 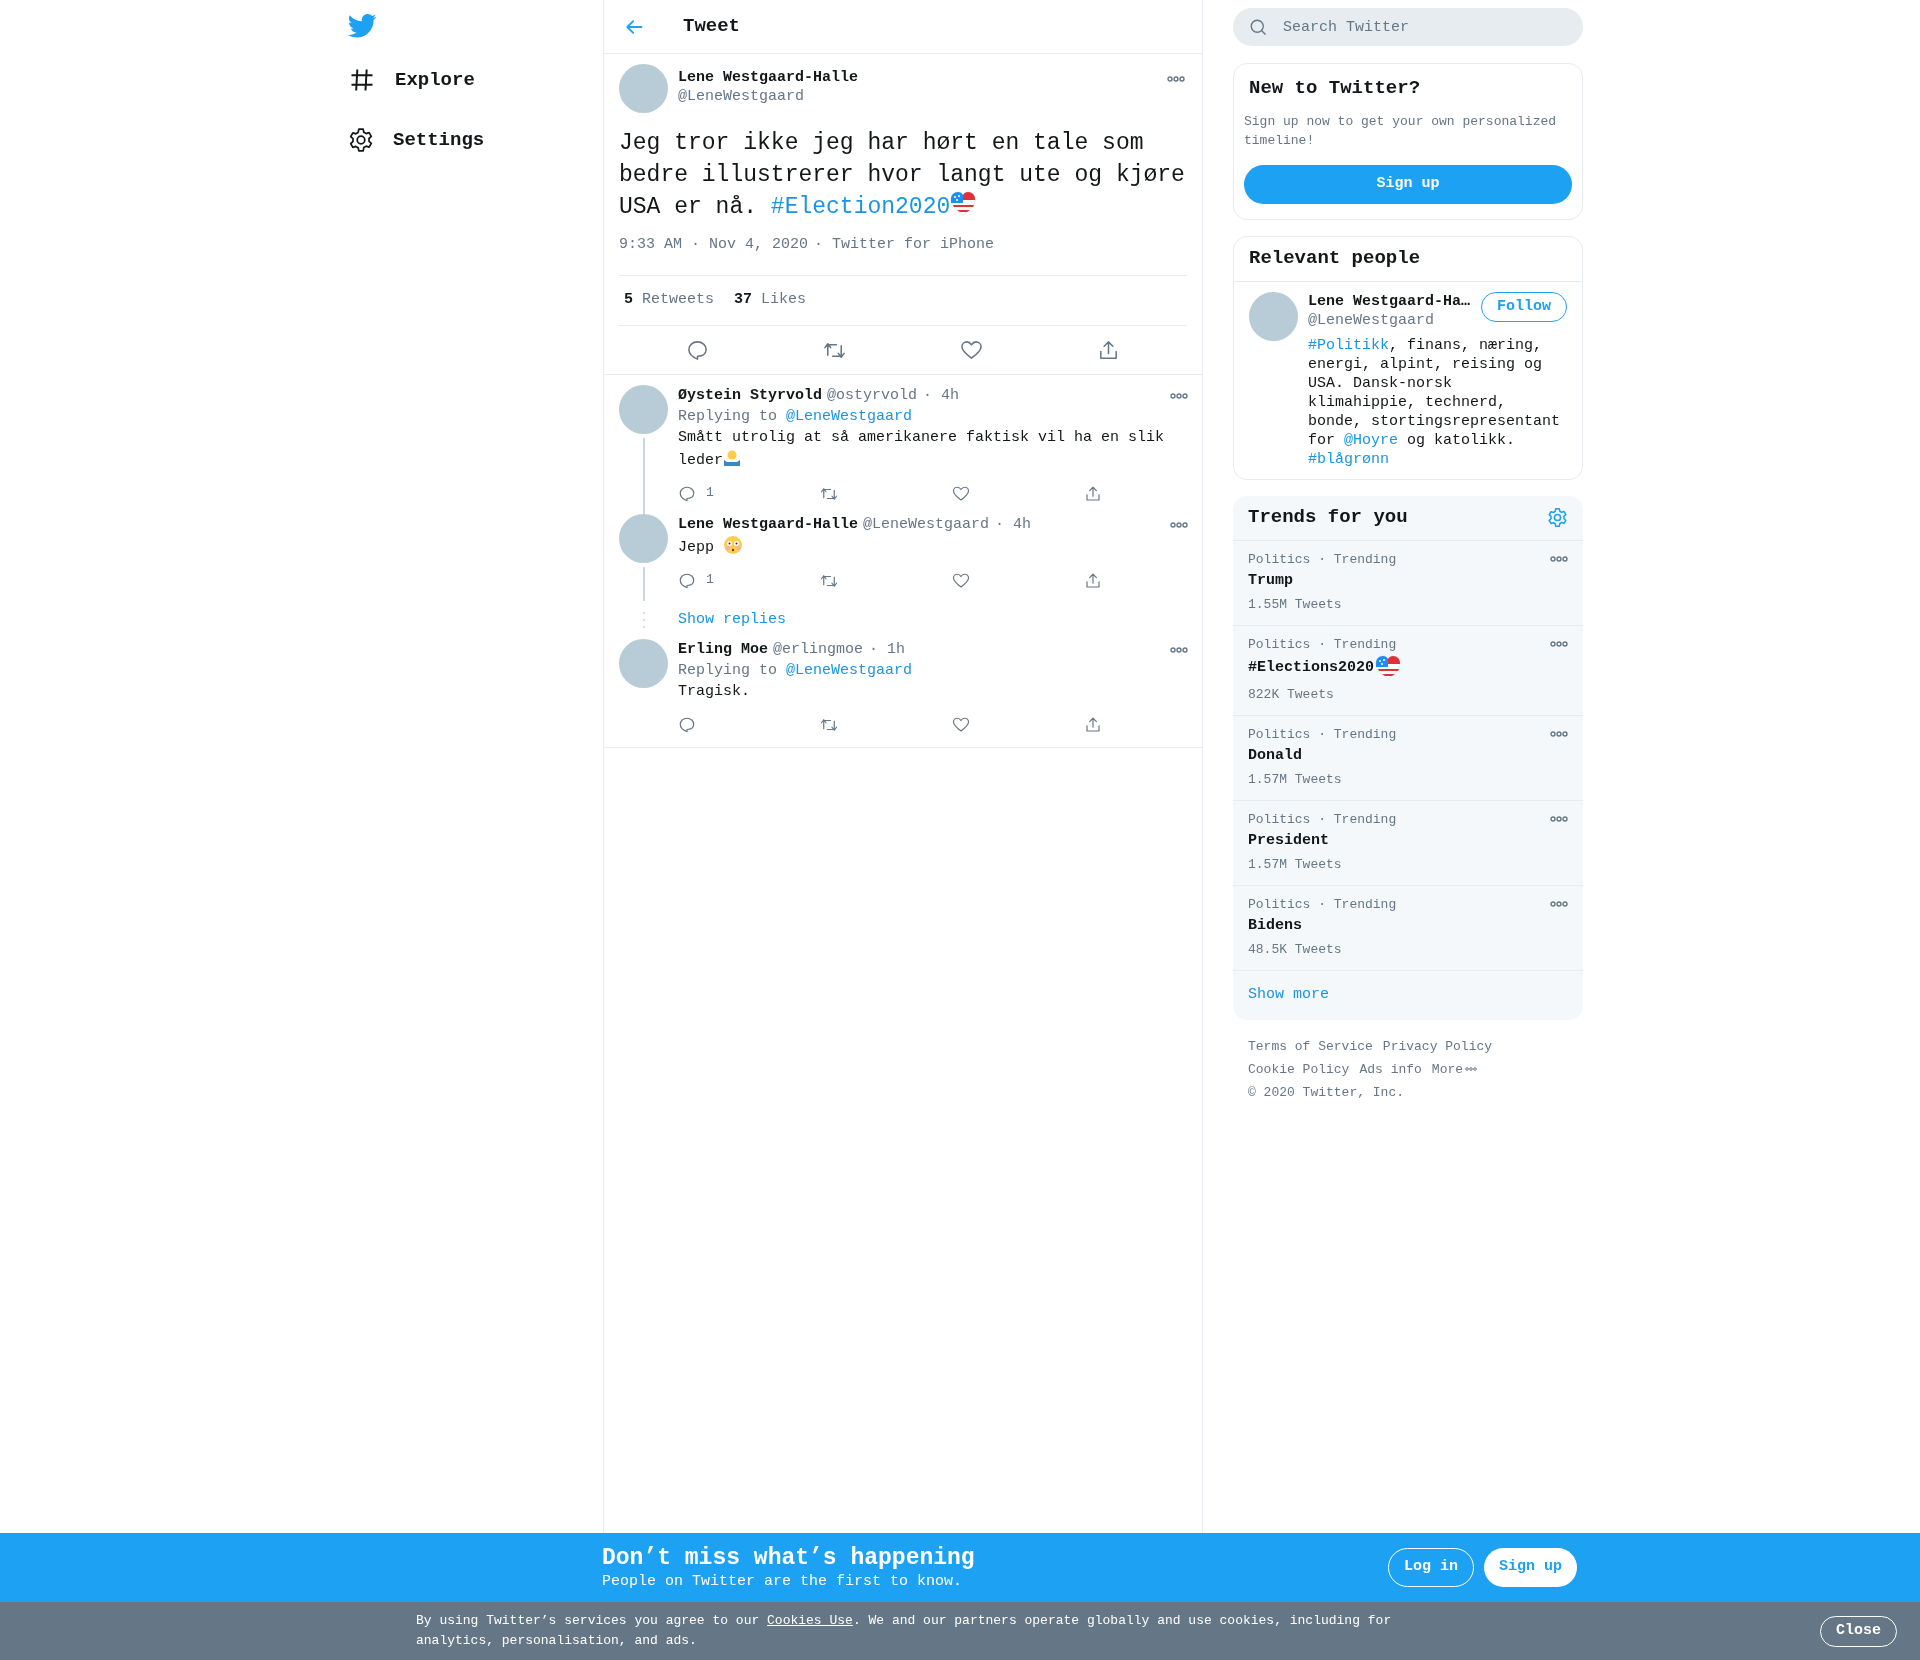 I want to click on trend-count: 1.55M Tweets, so click(x=1295, y=604).